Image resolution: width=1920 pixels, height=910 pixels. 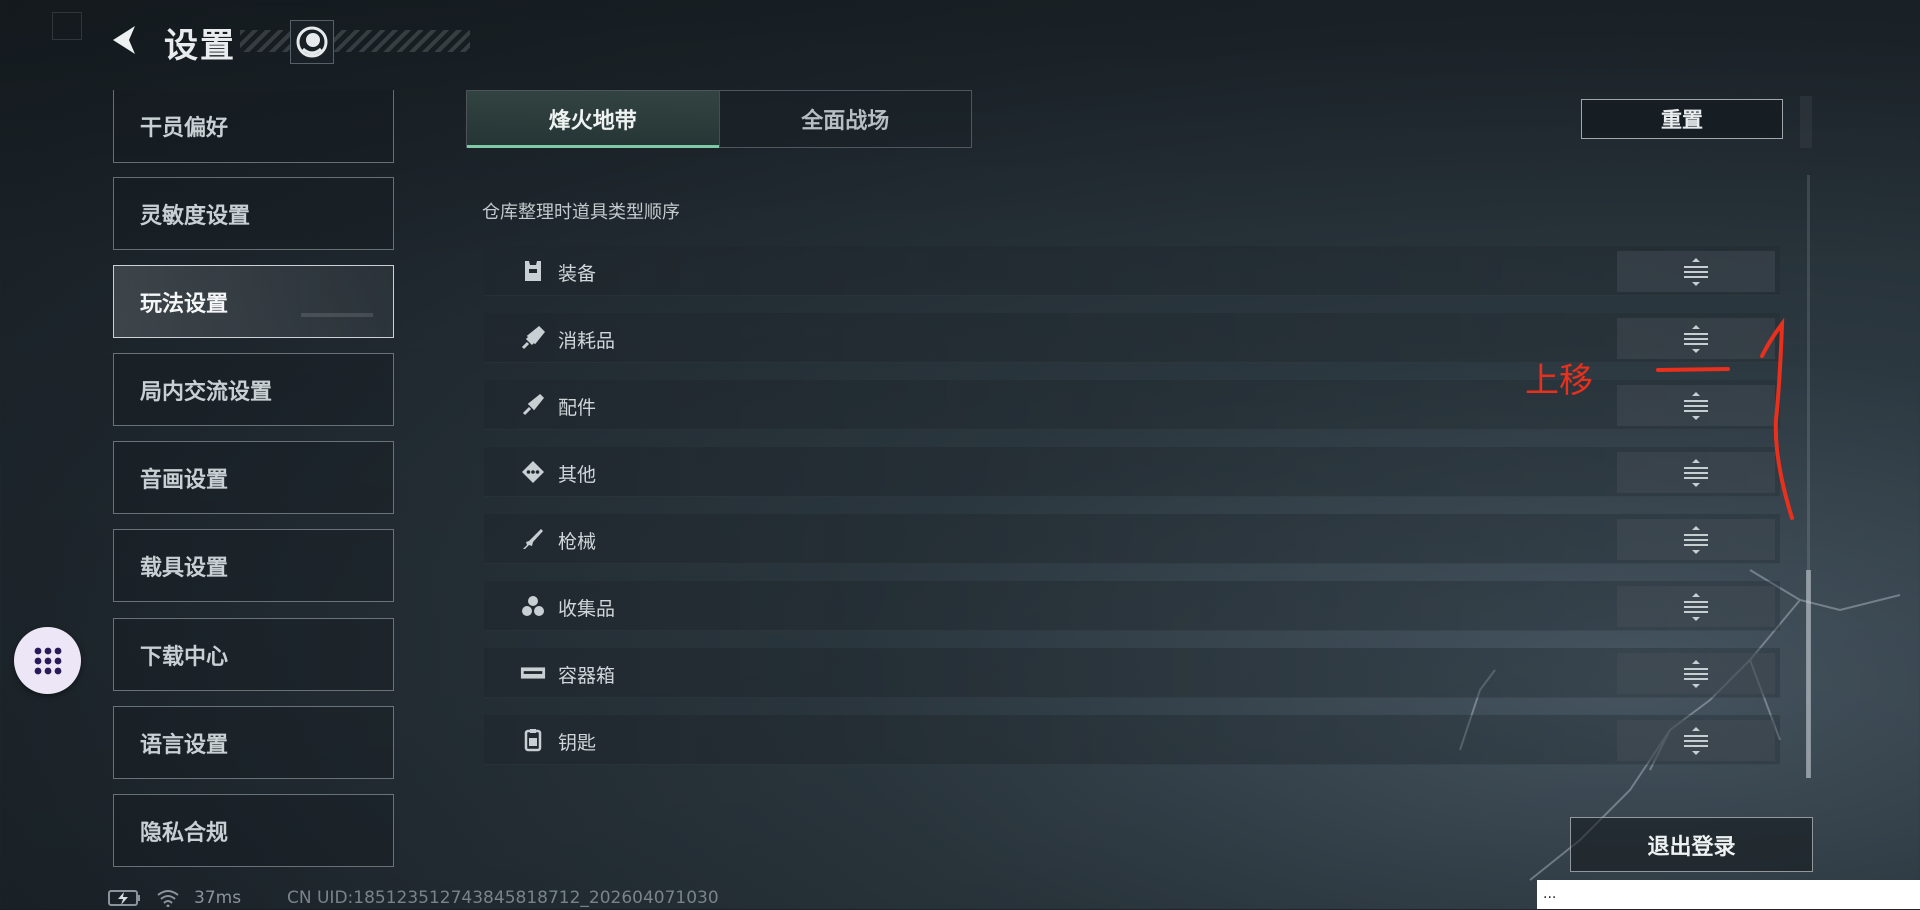 I want to click on title-stripe-decoration, so click(x=355, y=41).